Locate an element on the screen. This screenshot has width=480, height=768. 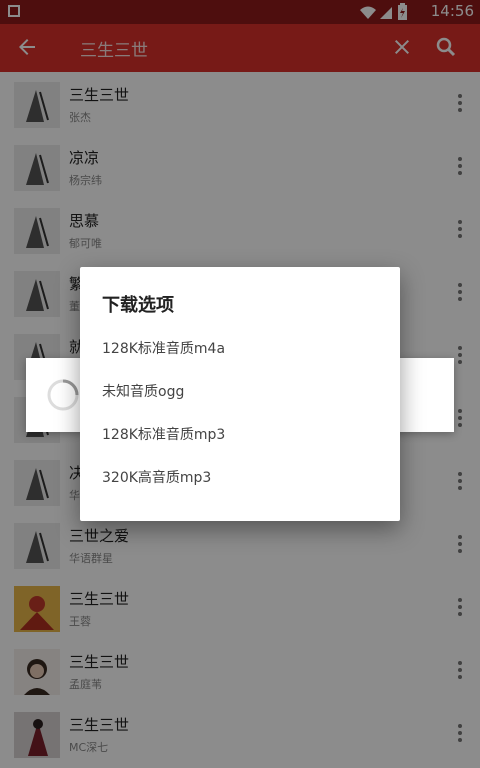
download-option: 未知音质ogg is located at coordinates (242, 392).